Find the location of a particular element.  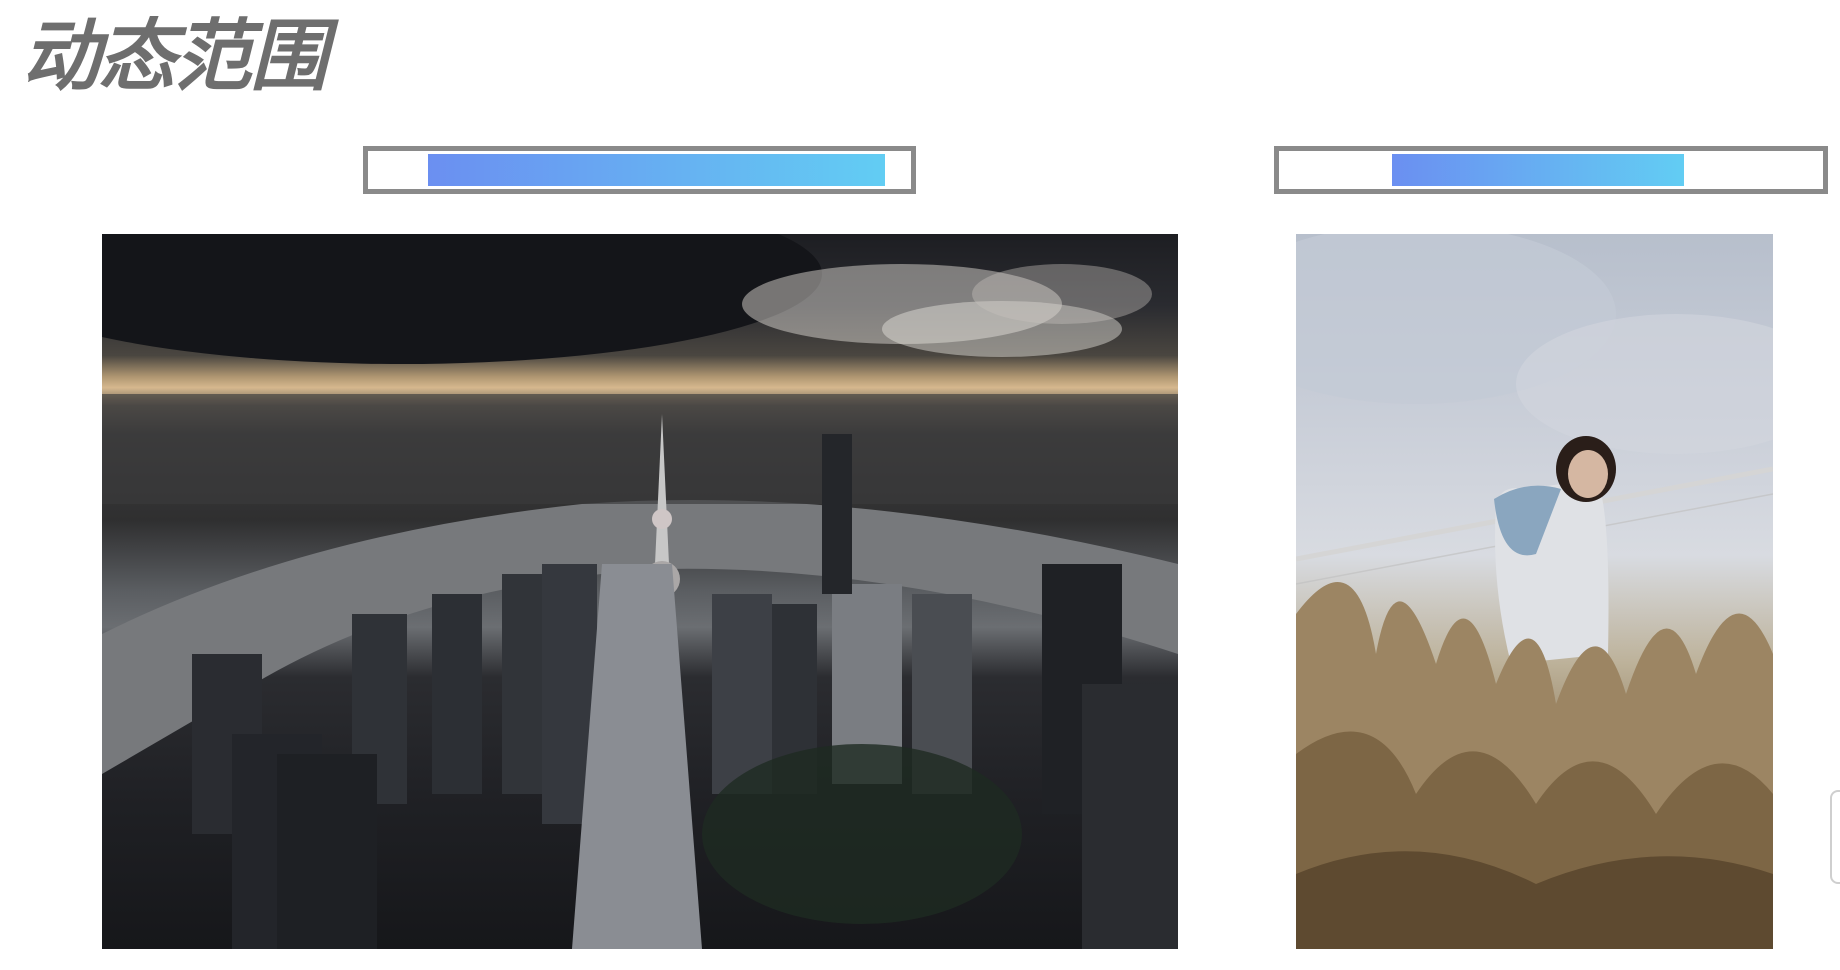

dynamic-range-bar-right is located at coordinates (1551, 170).